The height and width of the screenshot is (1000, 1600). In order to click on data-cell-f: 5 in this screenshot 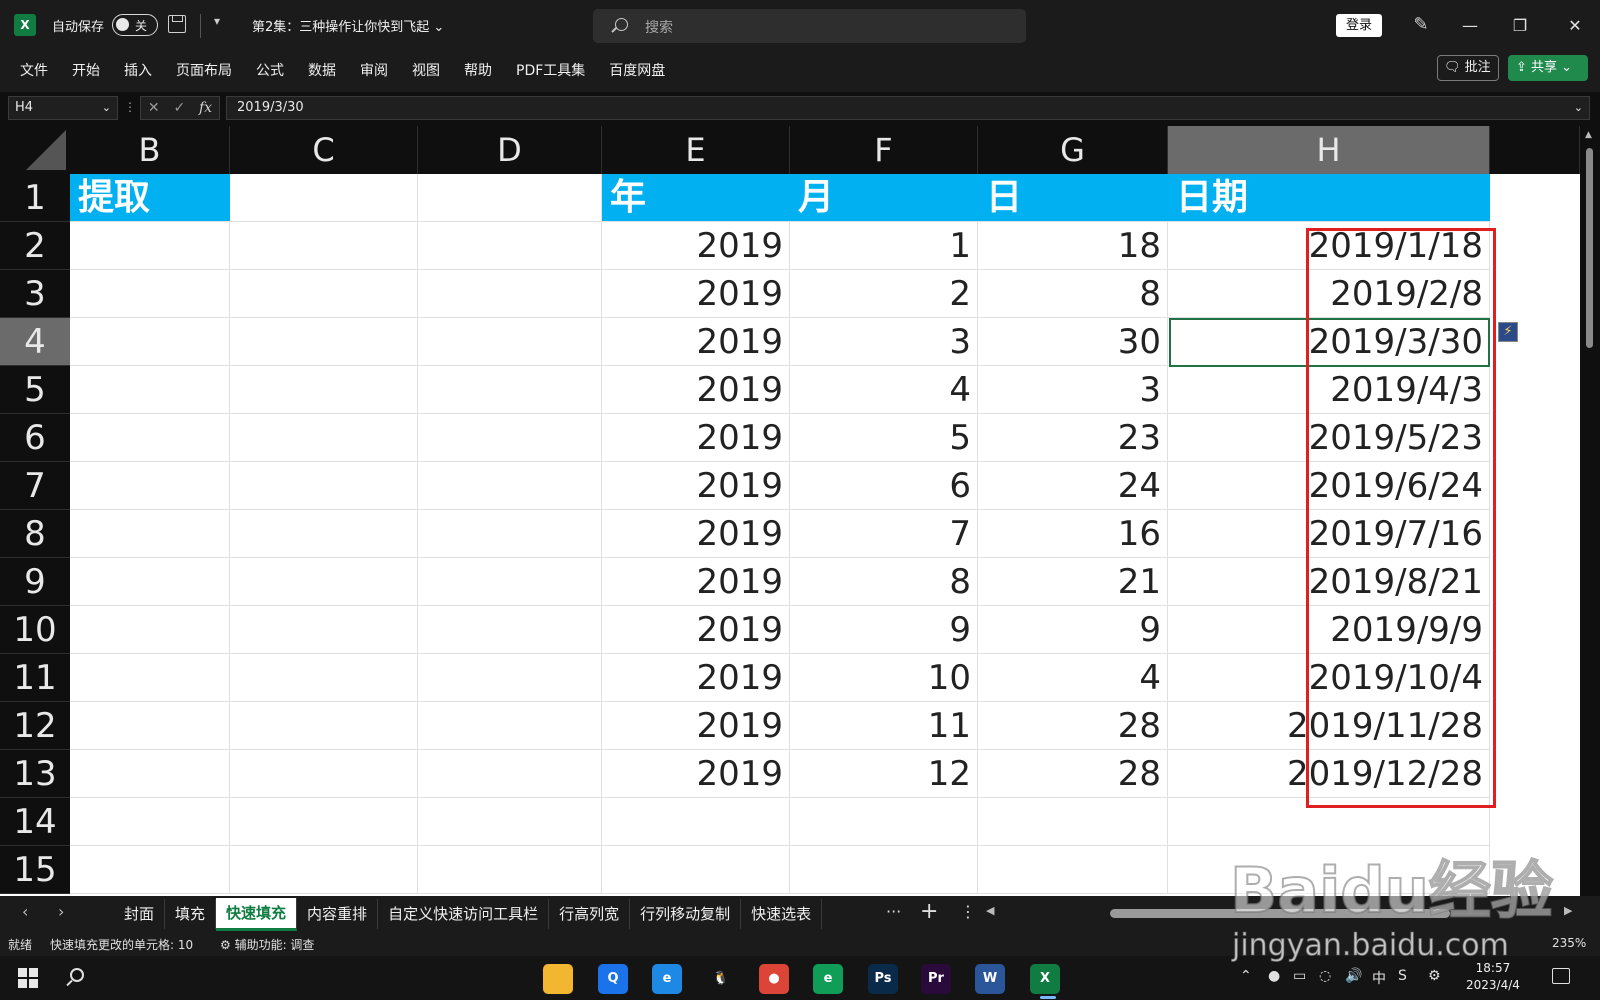, I will do `click(884, 438)`.